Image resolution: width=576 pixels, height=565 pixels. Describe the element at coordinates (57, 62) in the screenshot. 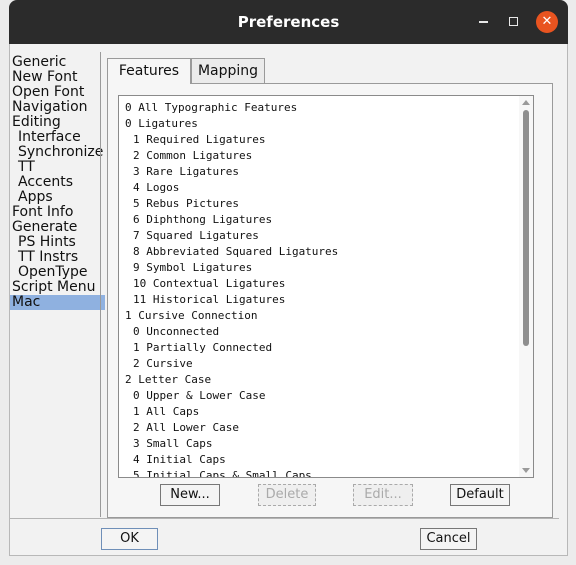

I see `nav-item-generic: Generic` at that location.